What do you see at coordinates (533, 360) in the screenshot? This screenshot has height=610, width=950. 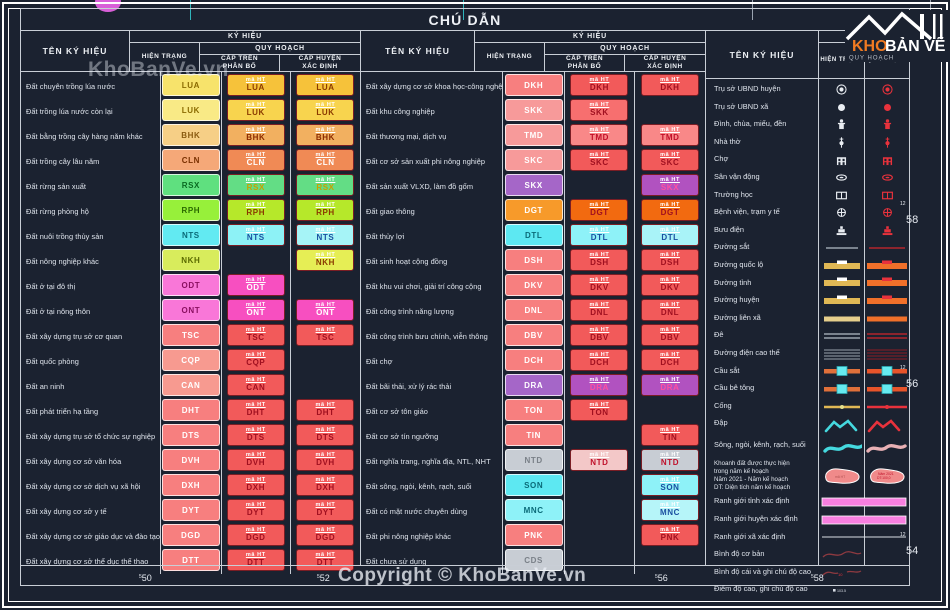 I see `swatch-current-dch: DCH` at bounding box center [533, 360].